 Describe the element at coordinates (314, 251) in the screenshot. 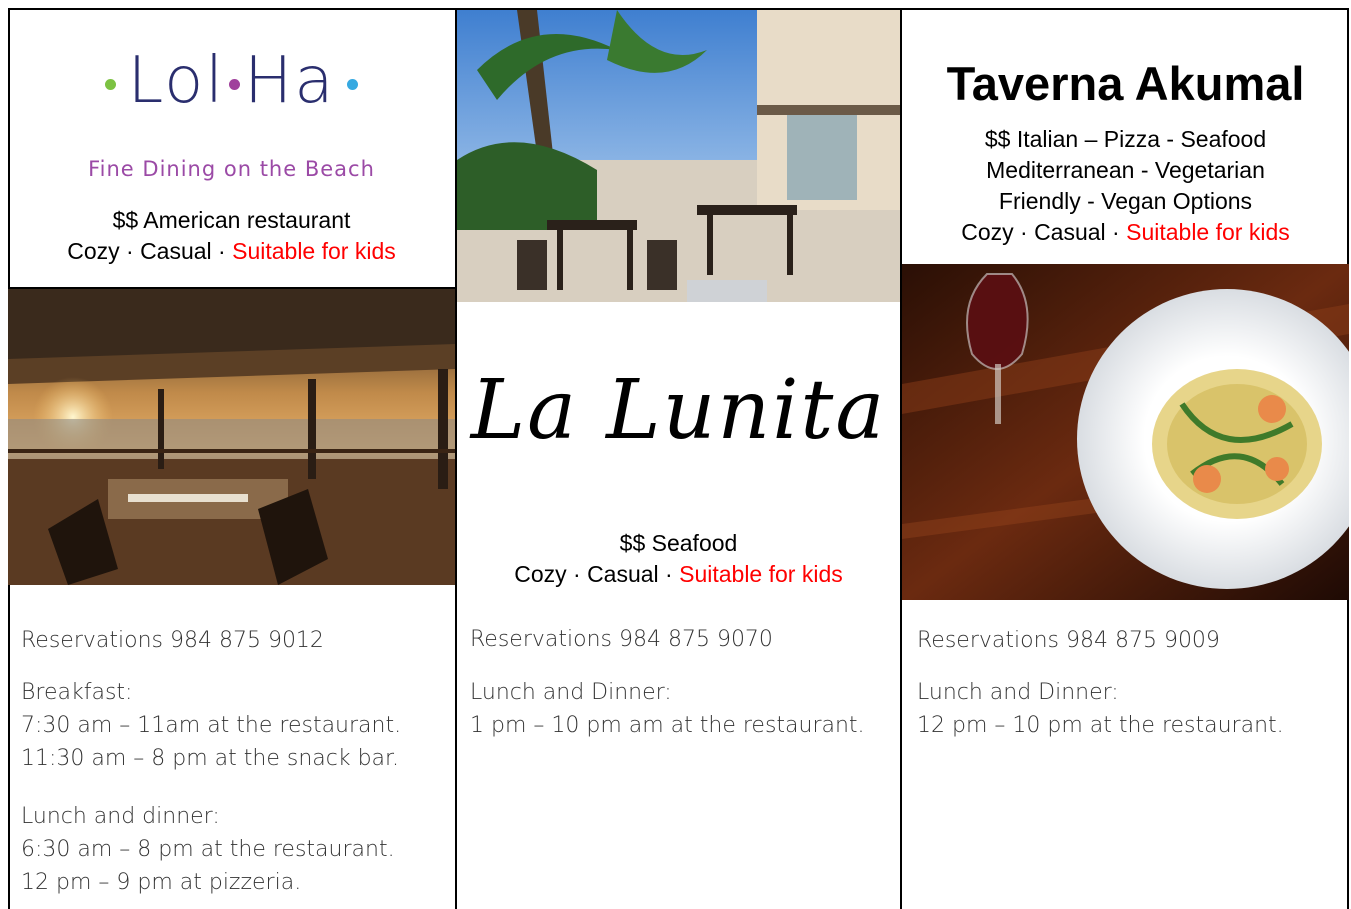

I see `lolha-kids-badge: Suitable for kids` at that location.